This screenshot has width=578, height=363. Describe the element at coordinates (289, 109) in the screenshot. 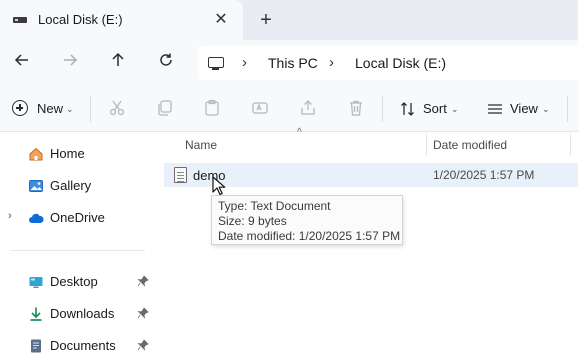

I see `command-bar: New ⌄ Sort ⌄ View ⌄` at that location.